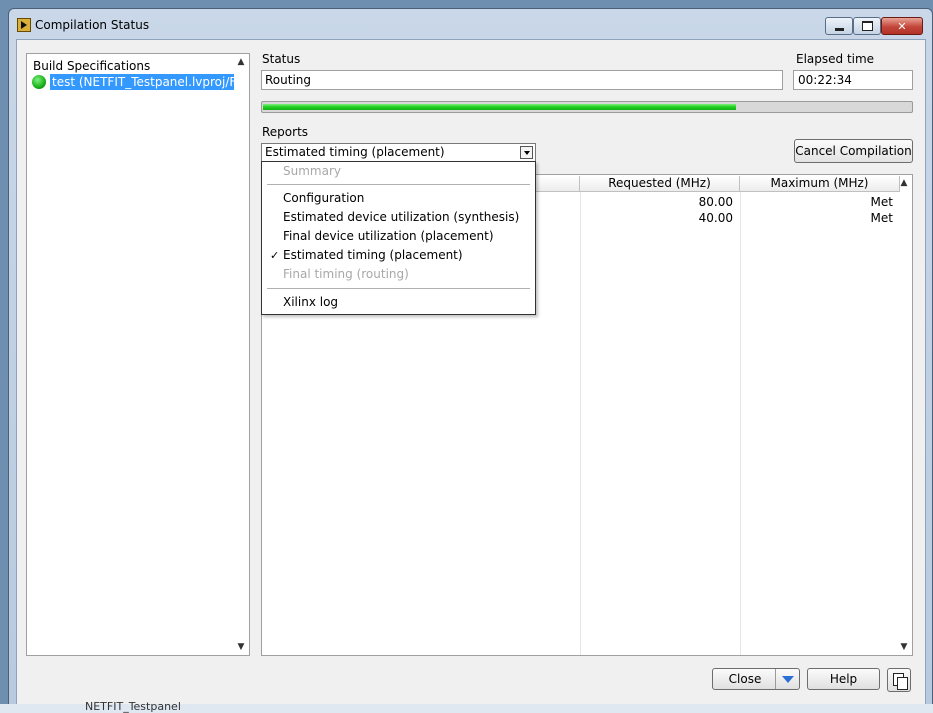  I want to click on maximize-icon, so click(867, 26).